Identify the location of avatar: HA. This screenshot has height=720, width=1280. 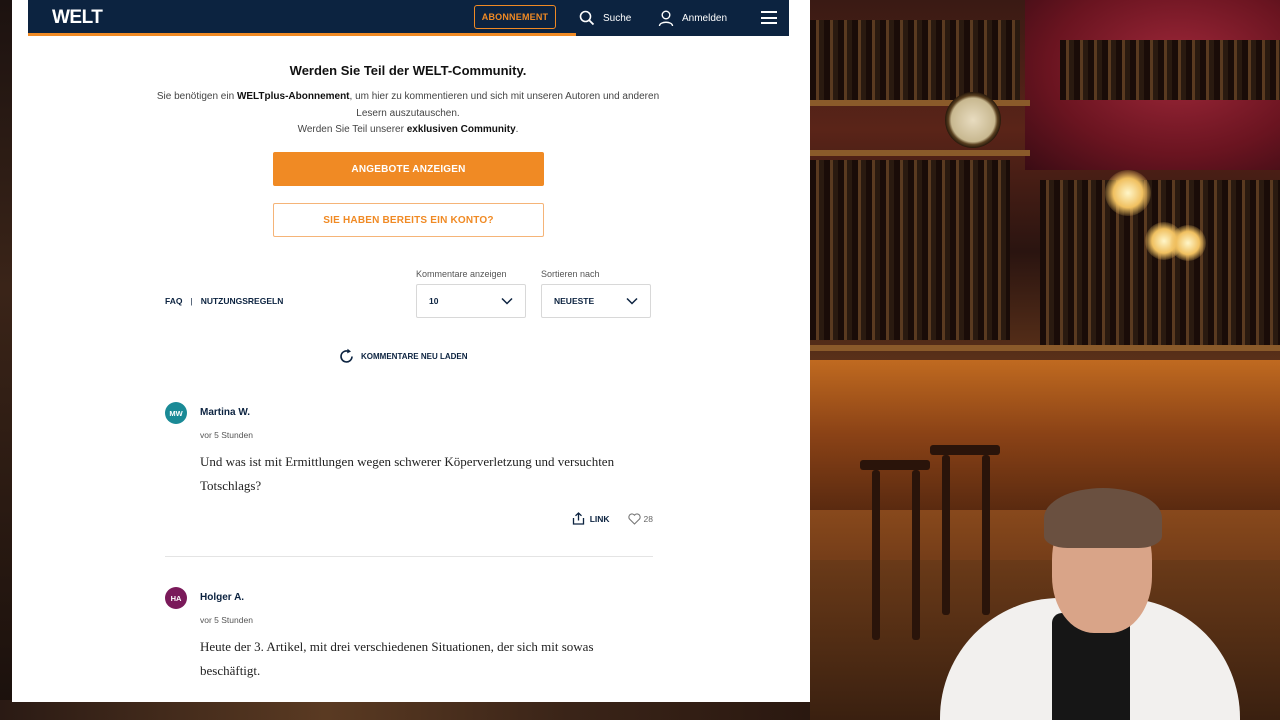
(176, 598).